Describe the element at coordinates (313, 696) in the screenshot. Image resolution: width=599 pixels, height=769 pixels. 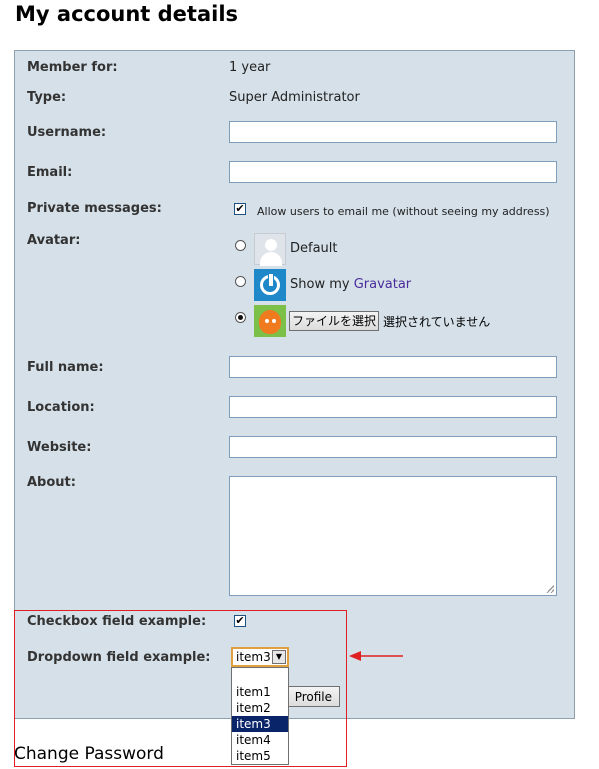
I see `profile-button: Profile` at that location.